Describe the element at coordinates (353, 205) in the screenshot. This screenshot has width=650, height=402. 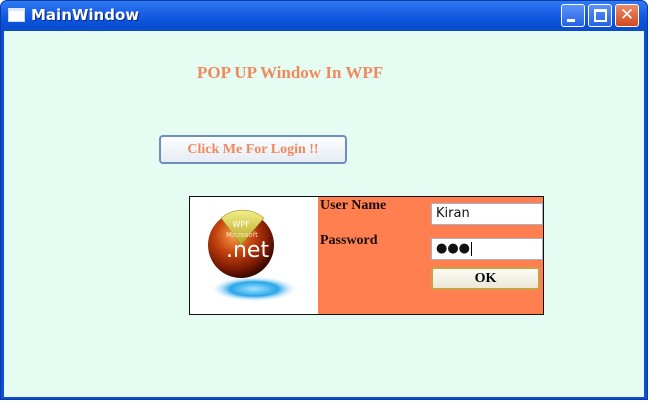
I see `username-label: User Name` at that location.